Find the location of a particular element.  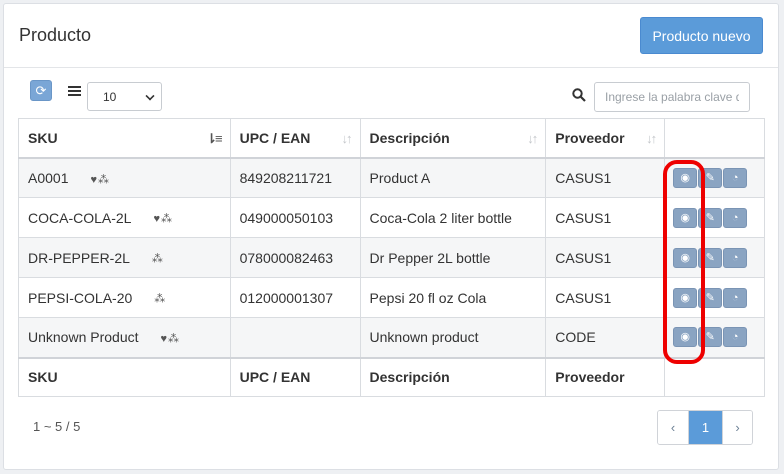

column-label: Descripción is located at coordinates (409, 137).